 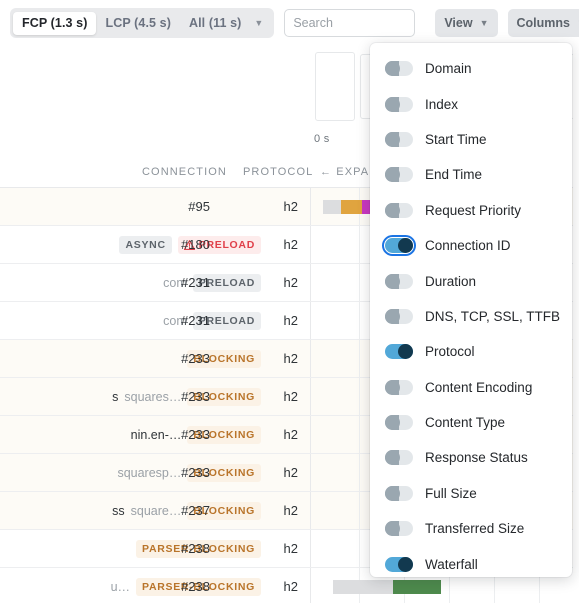 I want to click on segment-all: All (11 s), so click(x=215, y=23).